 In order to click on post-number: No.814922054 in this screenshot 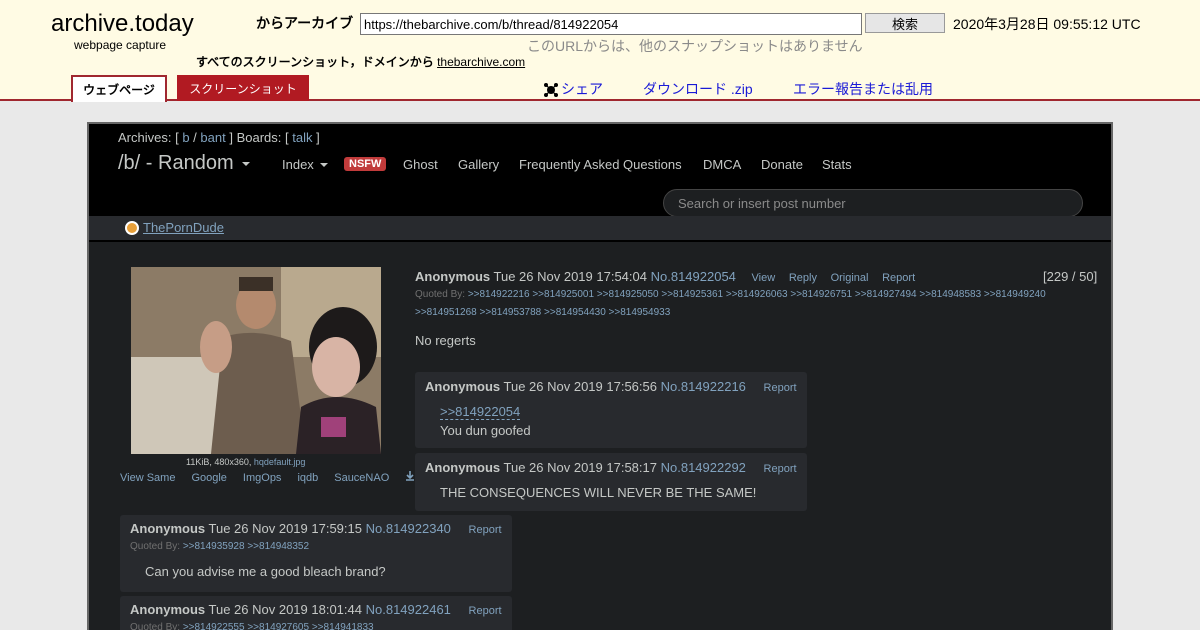, I will do `click(693, 276)`.